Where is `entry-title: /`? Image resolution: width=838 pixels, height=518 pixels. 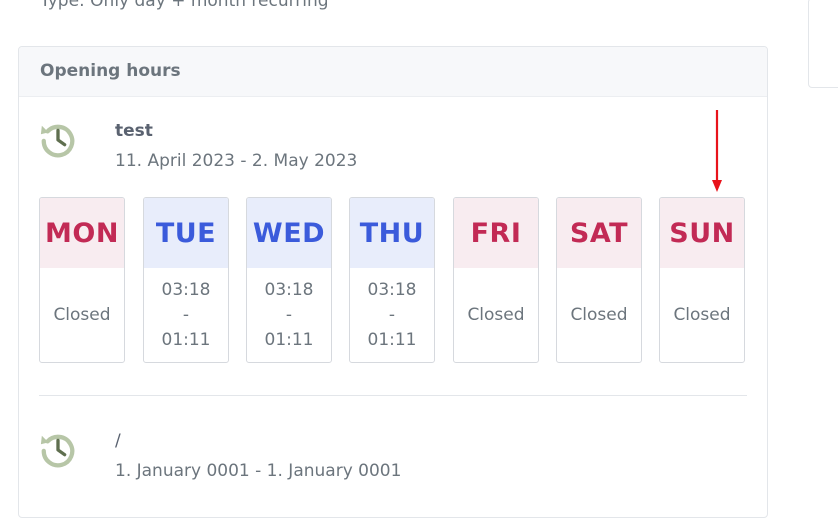 entry-title: / is located at coordinates (118, 441).